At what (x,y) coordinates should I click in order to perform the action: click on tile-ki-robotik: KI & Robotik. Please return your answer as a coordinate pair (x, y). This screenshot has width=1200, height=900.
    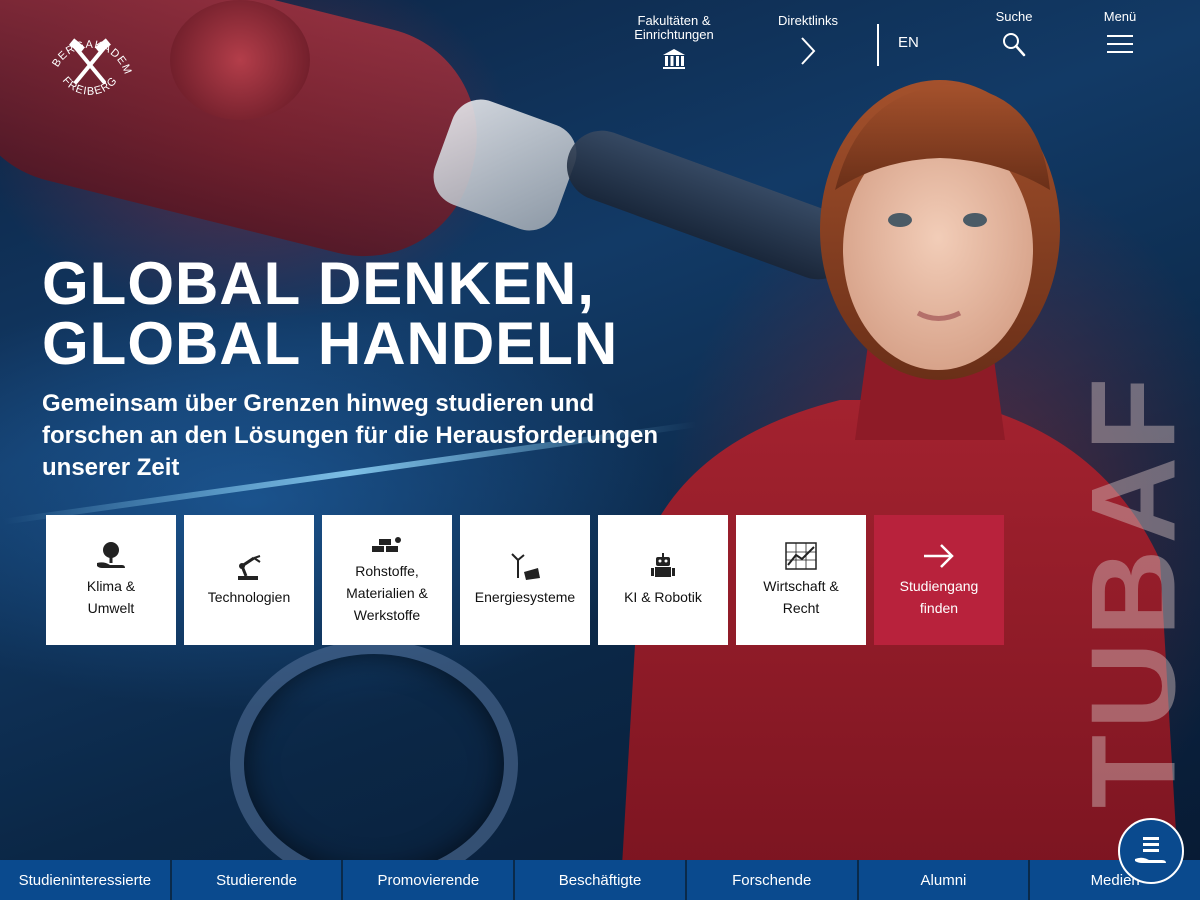
    Looking at the image, I should click on (663, 580).